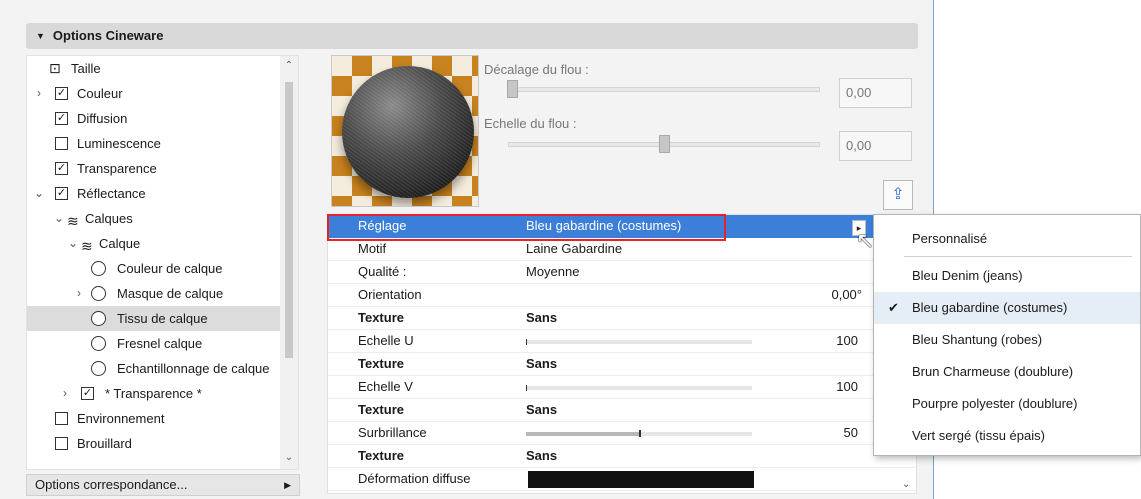  I want to click on menu-item-bleu-gabardine: ✔ Bleu gabardine (costumes), so click(1007, 308).